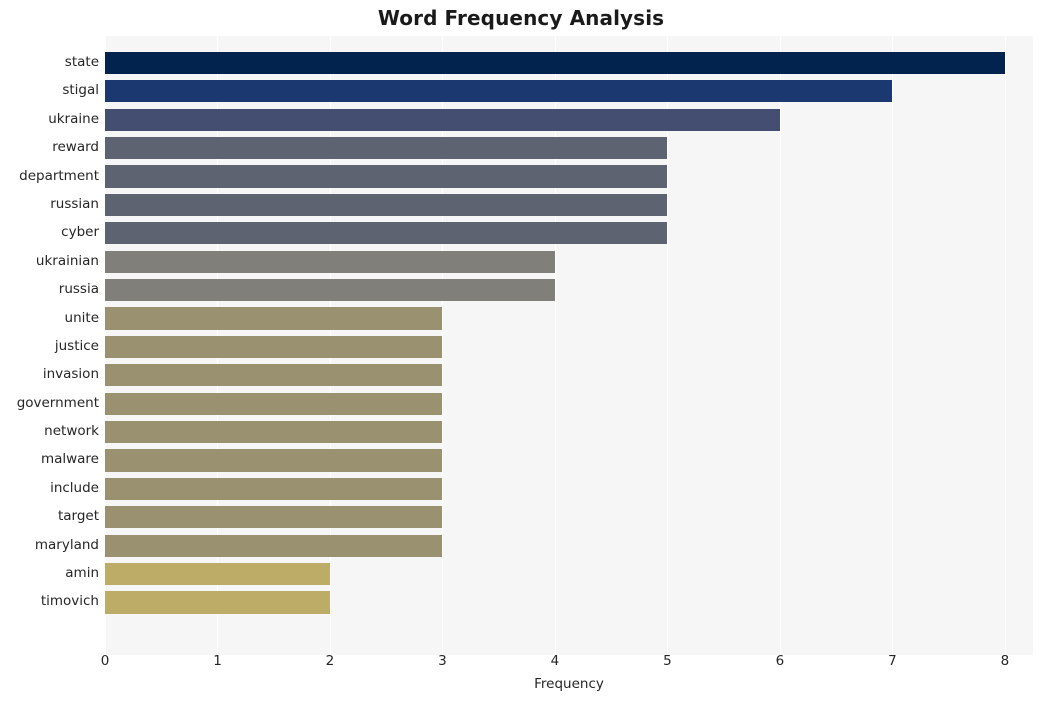  I want to click on y-tick-label-justice: justice, so click(76, 345).